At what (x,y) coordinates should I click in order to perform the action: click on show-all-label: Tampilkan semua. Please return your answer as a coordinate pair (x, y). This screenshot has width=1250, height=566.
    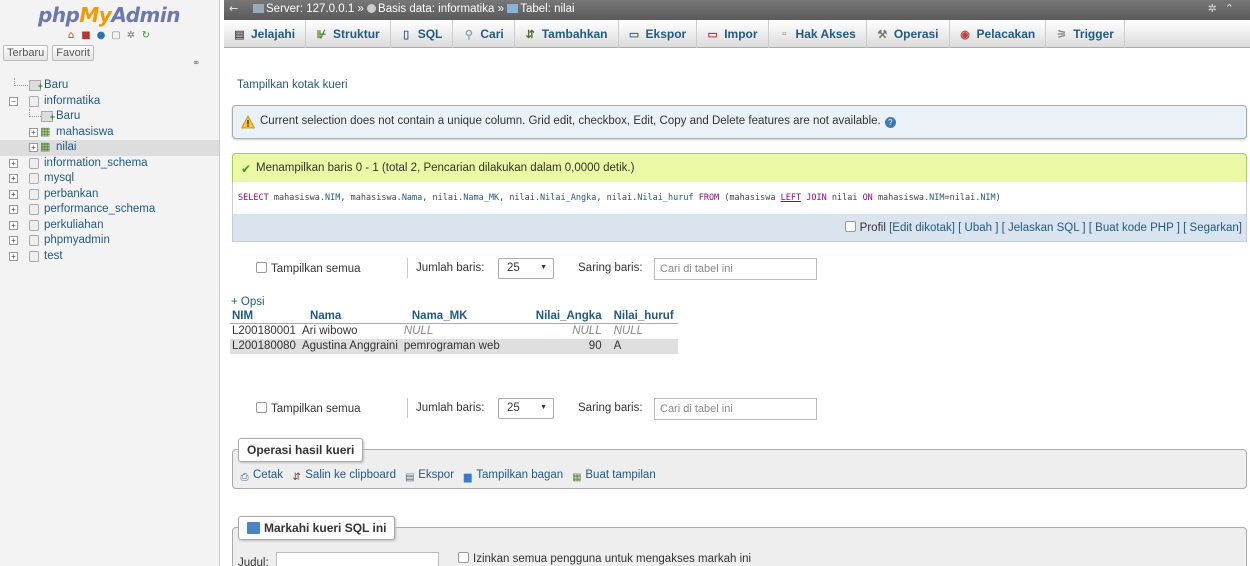
    Looking at the image, I should click on (316, 269).